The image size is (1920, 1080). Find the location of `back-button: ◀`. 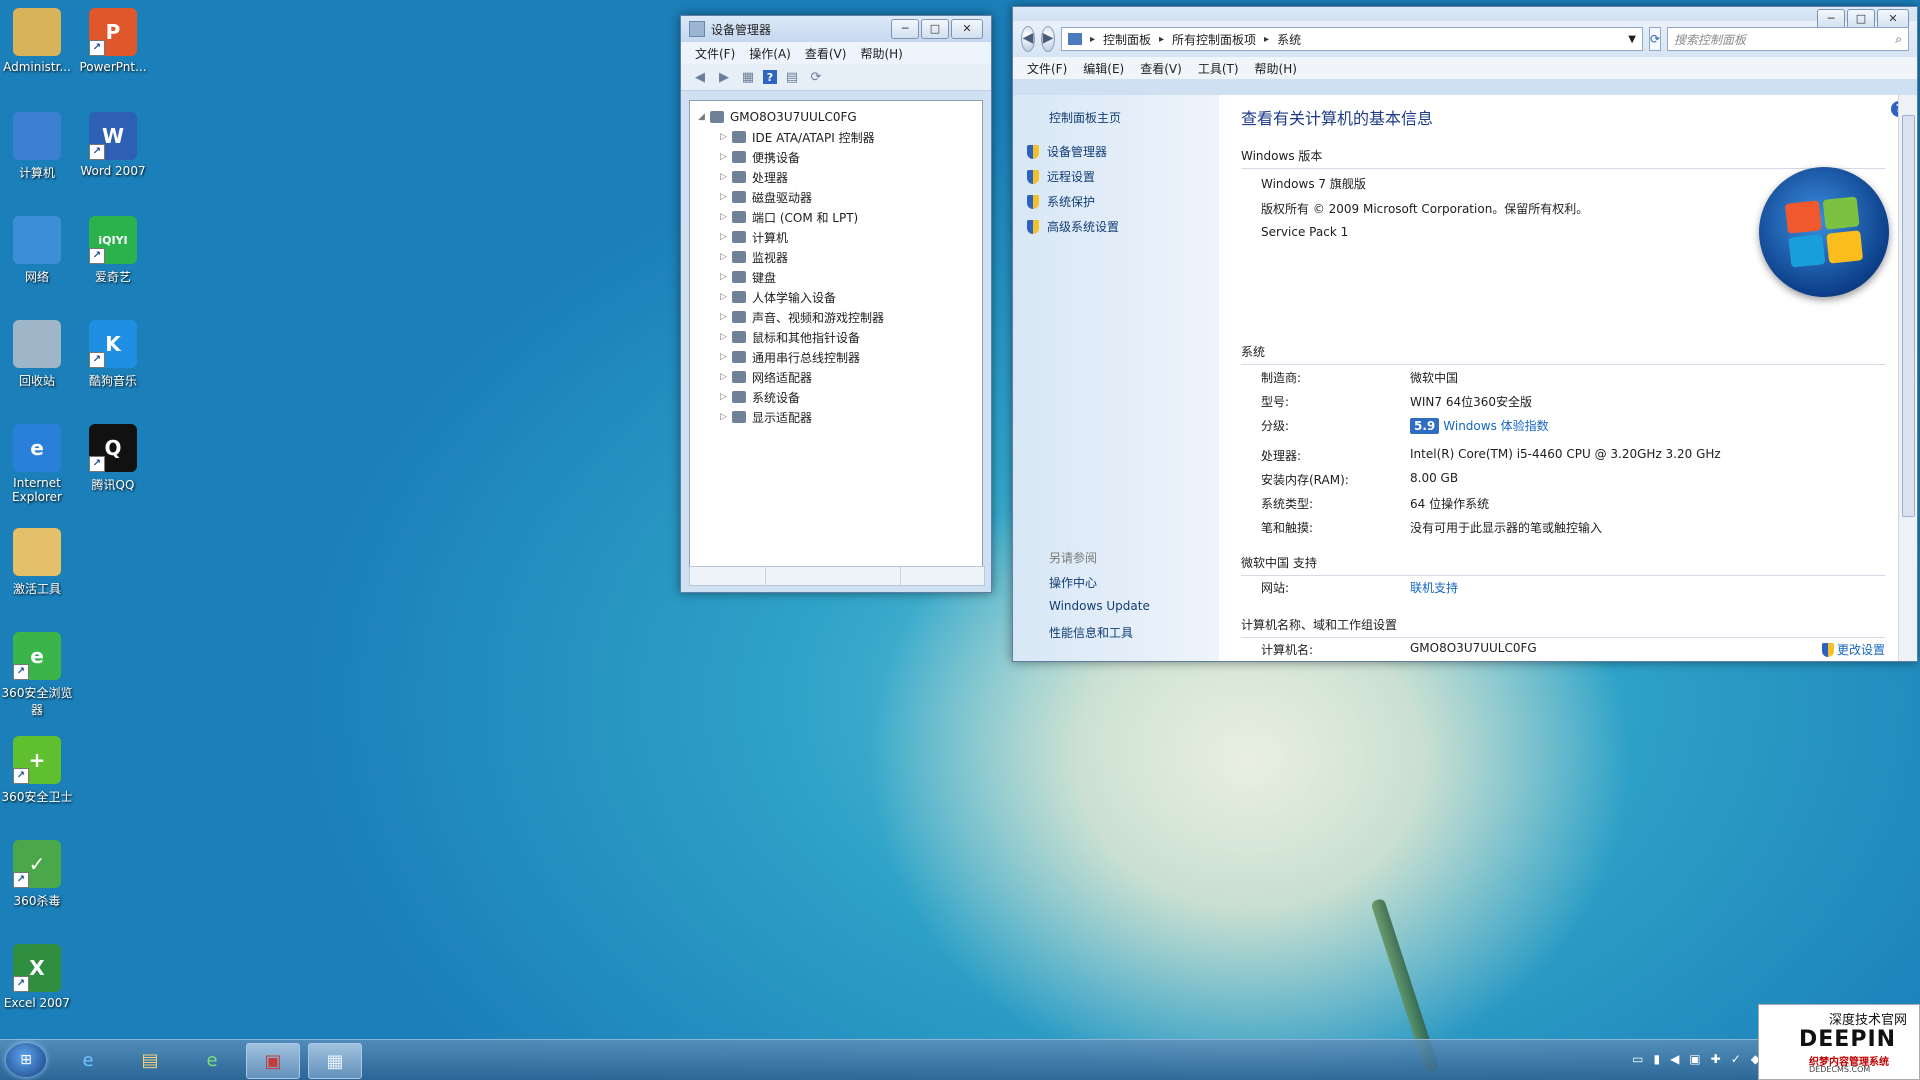

back-button: ◀ is located at coordinates (1028, 39).